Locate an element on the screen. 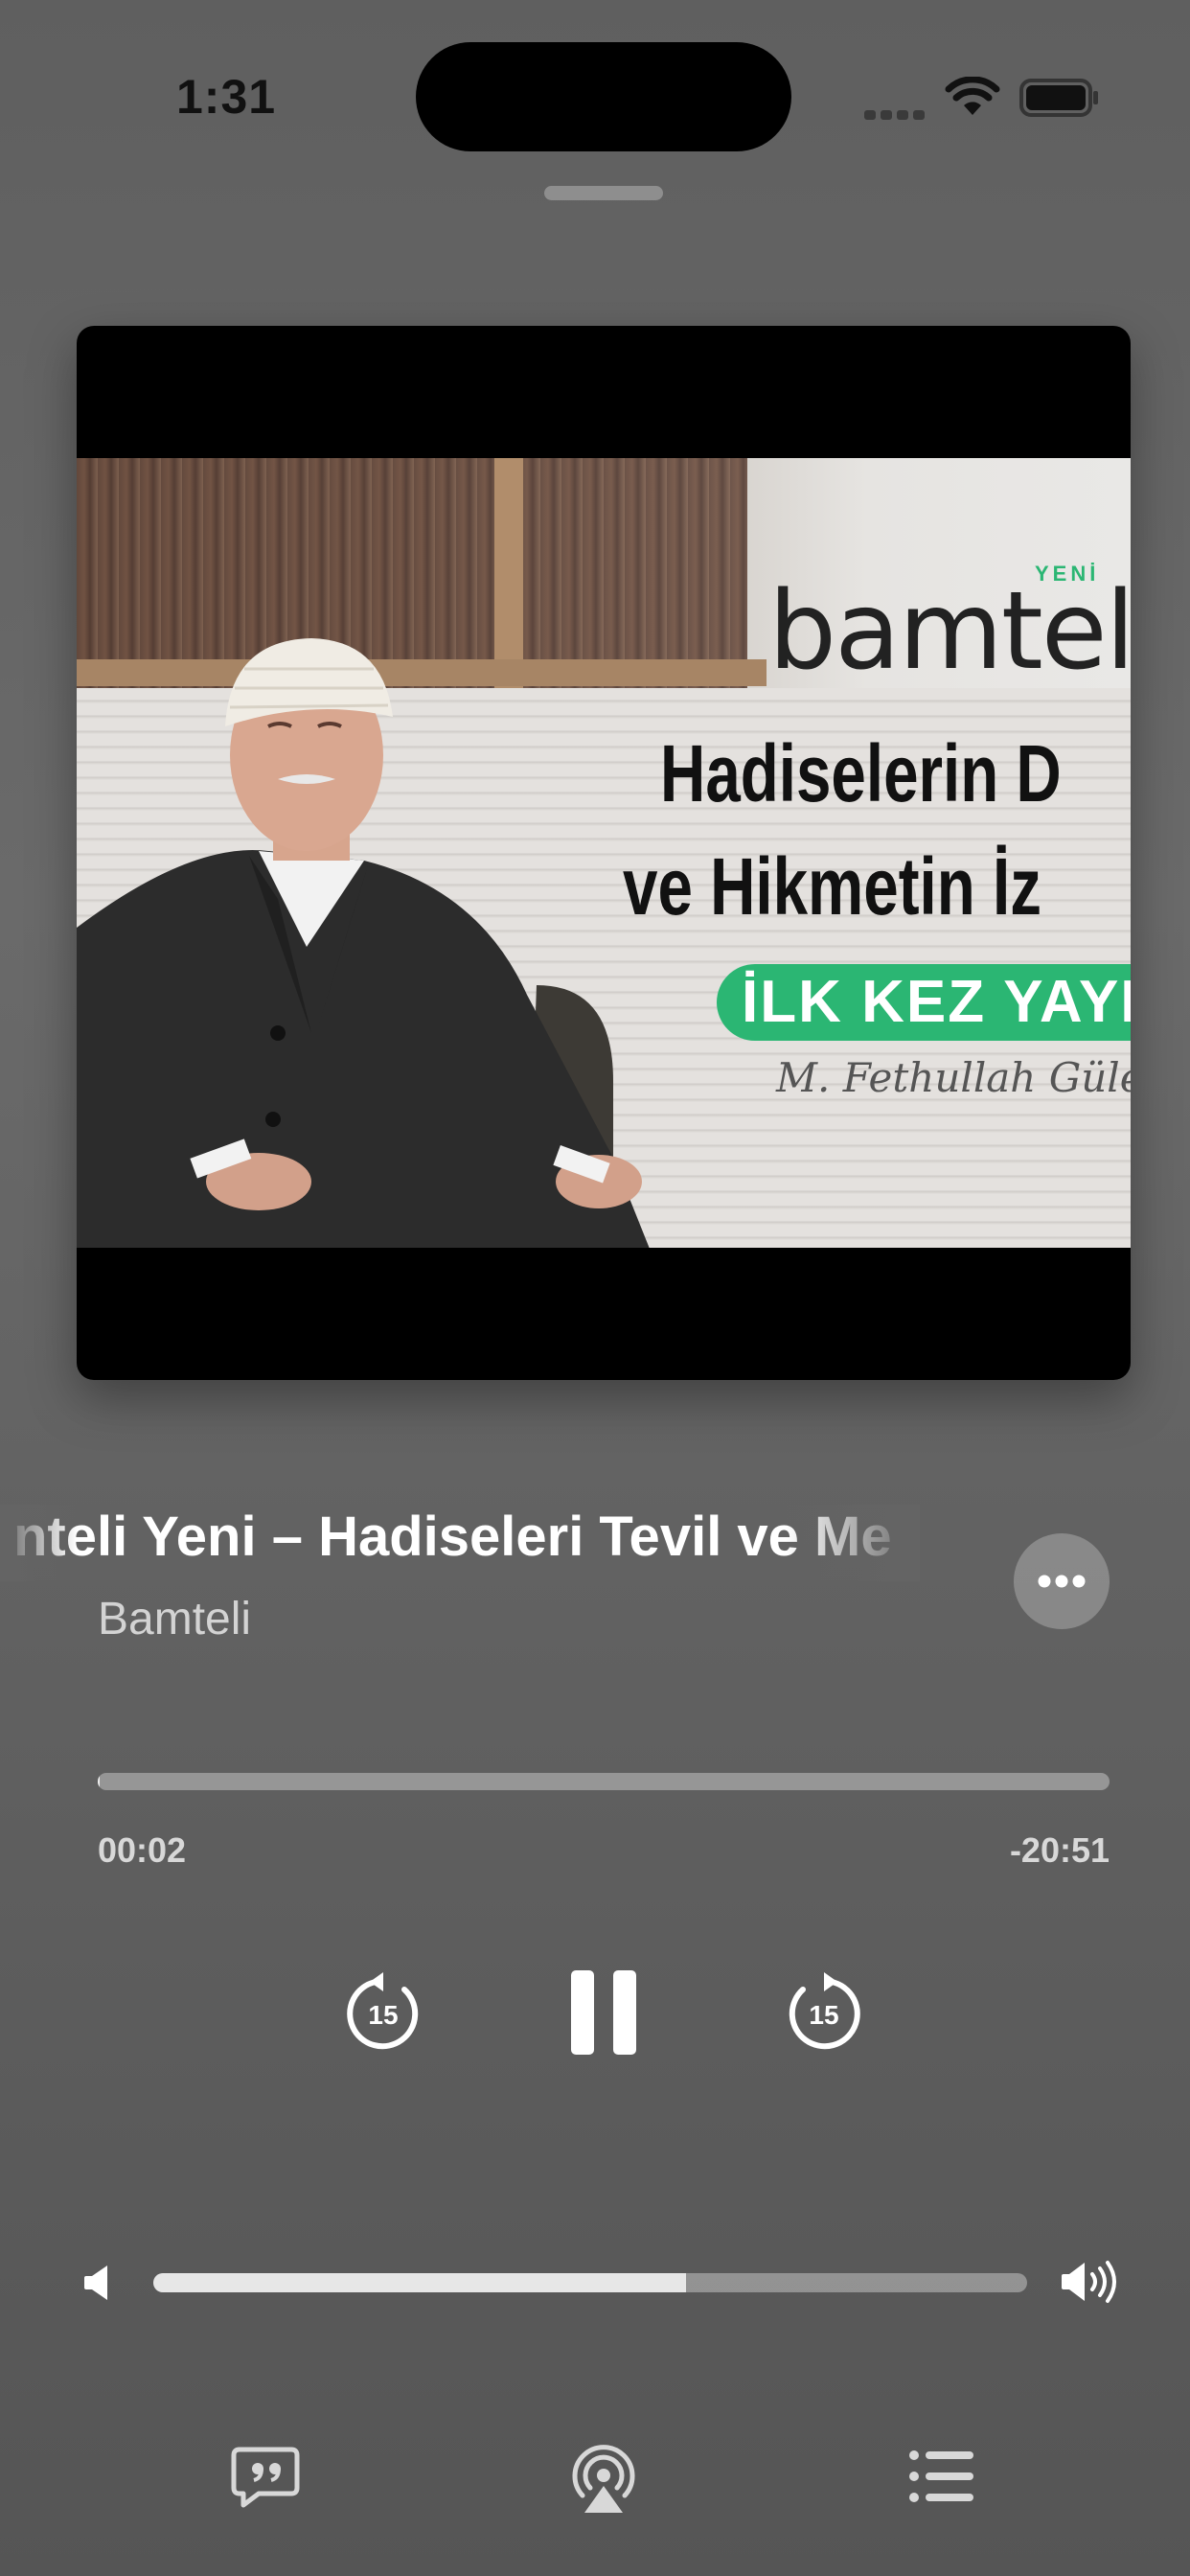 The image size is (1190, 2576). track-title: nteli Yeni – Hadiseleri Tevil ve Me is located at coordinates (452, 1537).